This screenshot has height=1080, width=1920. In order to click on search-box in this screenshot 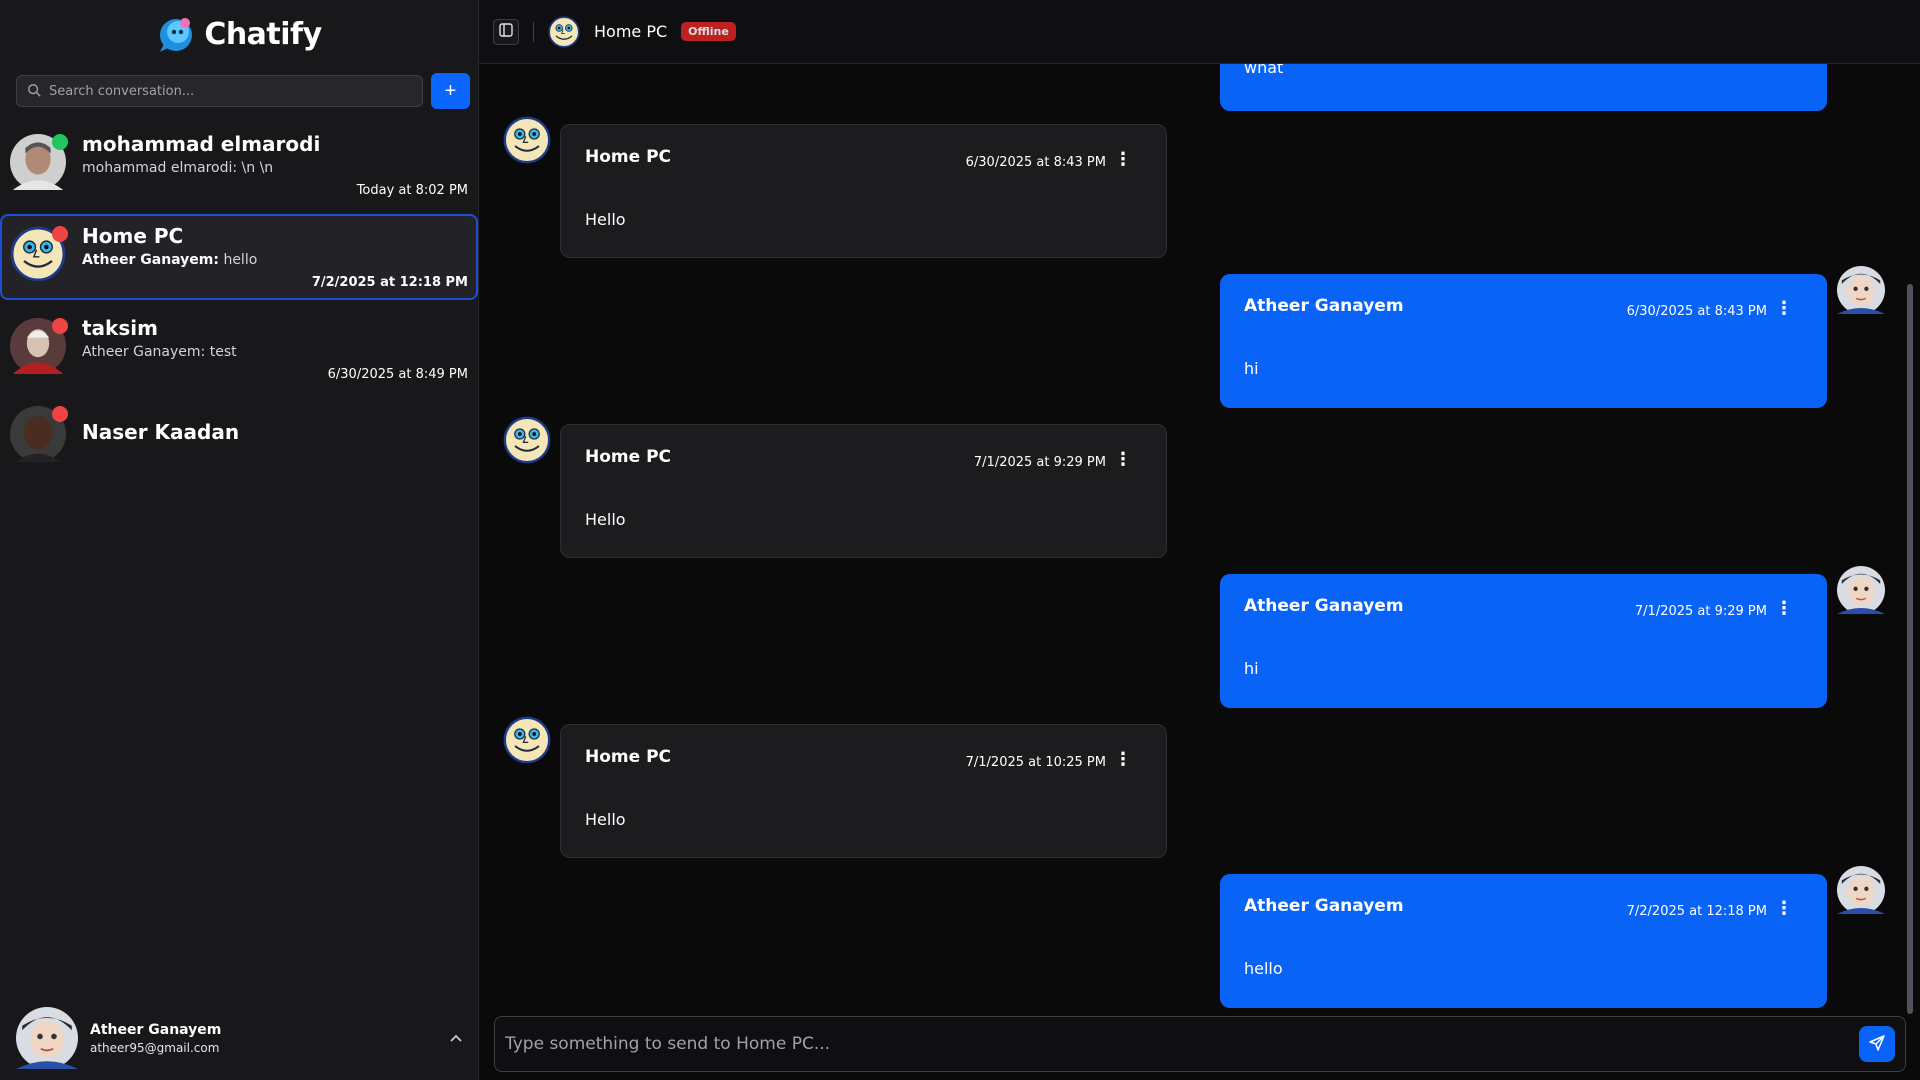, I will do `click(219, 91)`.